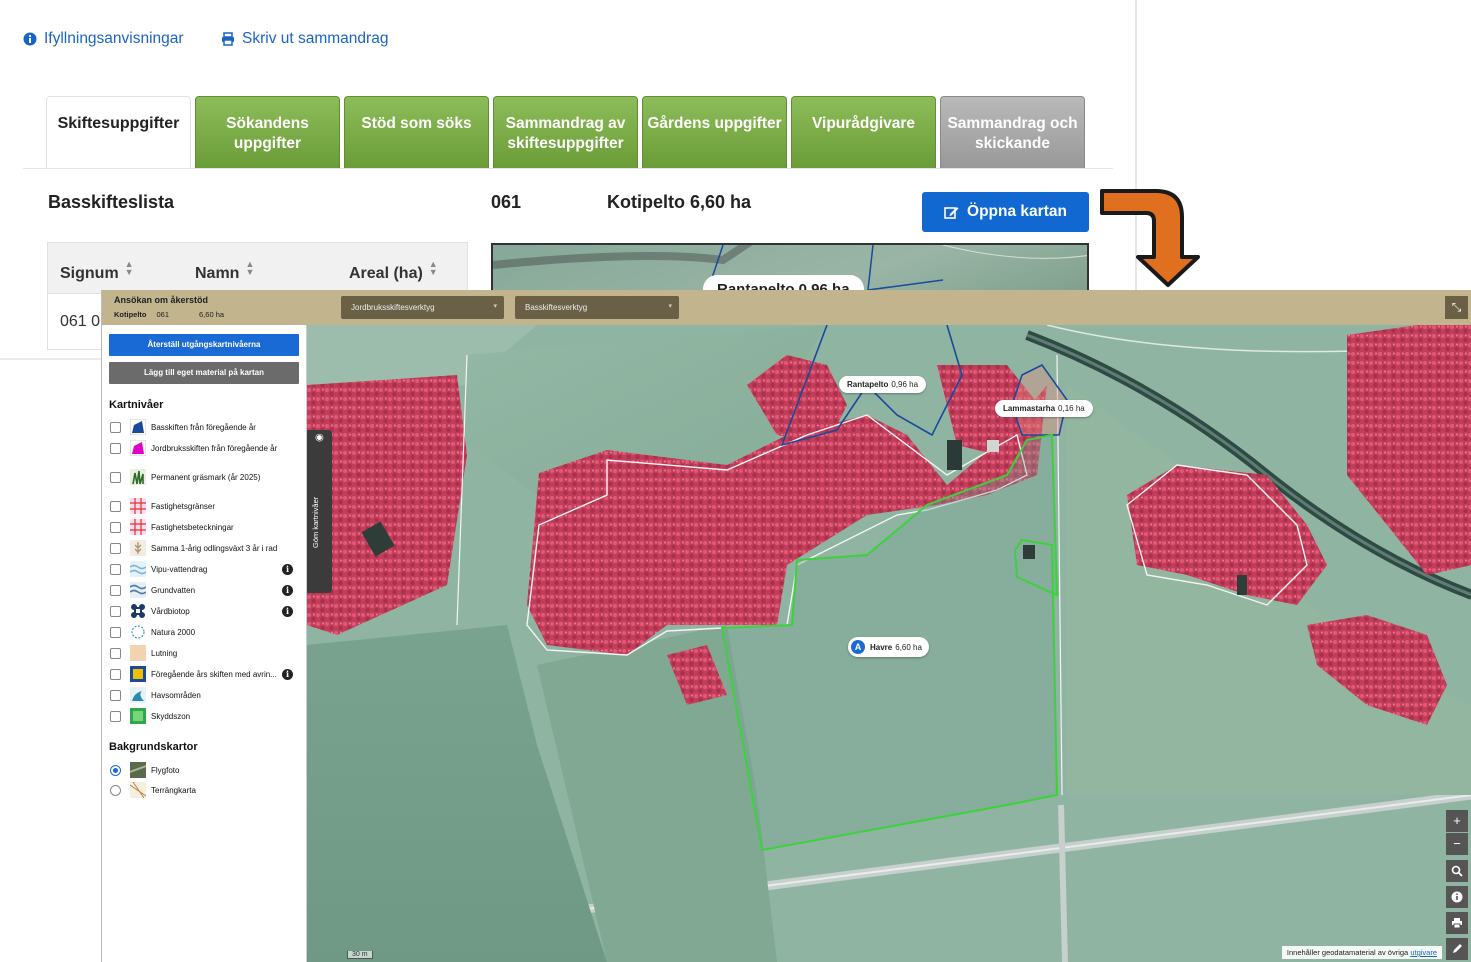 This screenshot has width=1471, height=962. What do you see at coordinates (138, 427) in the screenshot?
I see `base-parcels-icon` at bounding box center [138, 427].